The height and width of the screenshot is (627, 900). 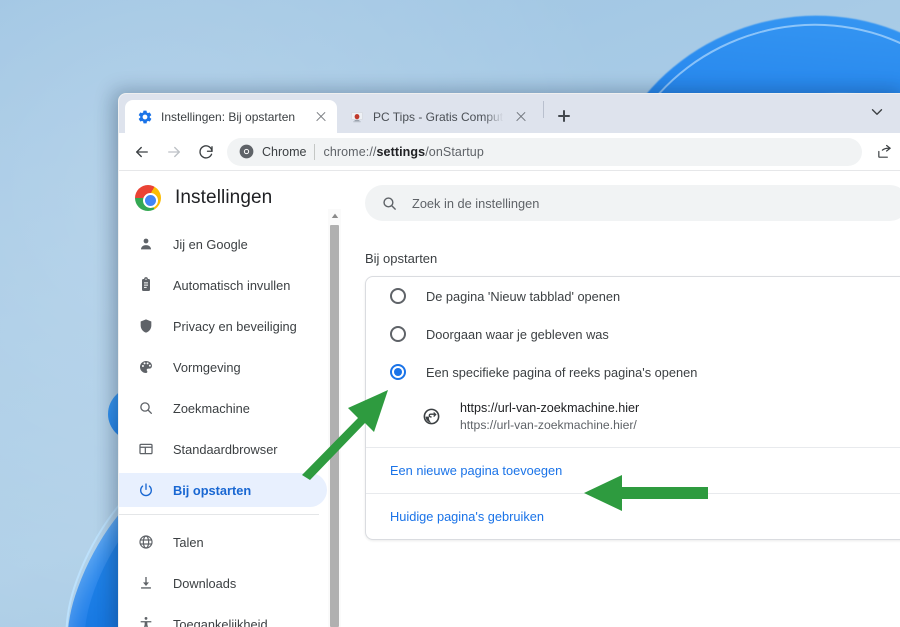 I want to click on startup-page-url: https://url-van-zoekmachine.hier/, so click(x=548, y=425).